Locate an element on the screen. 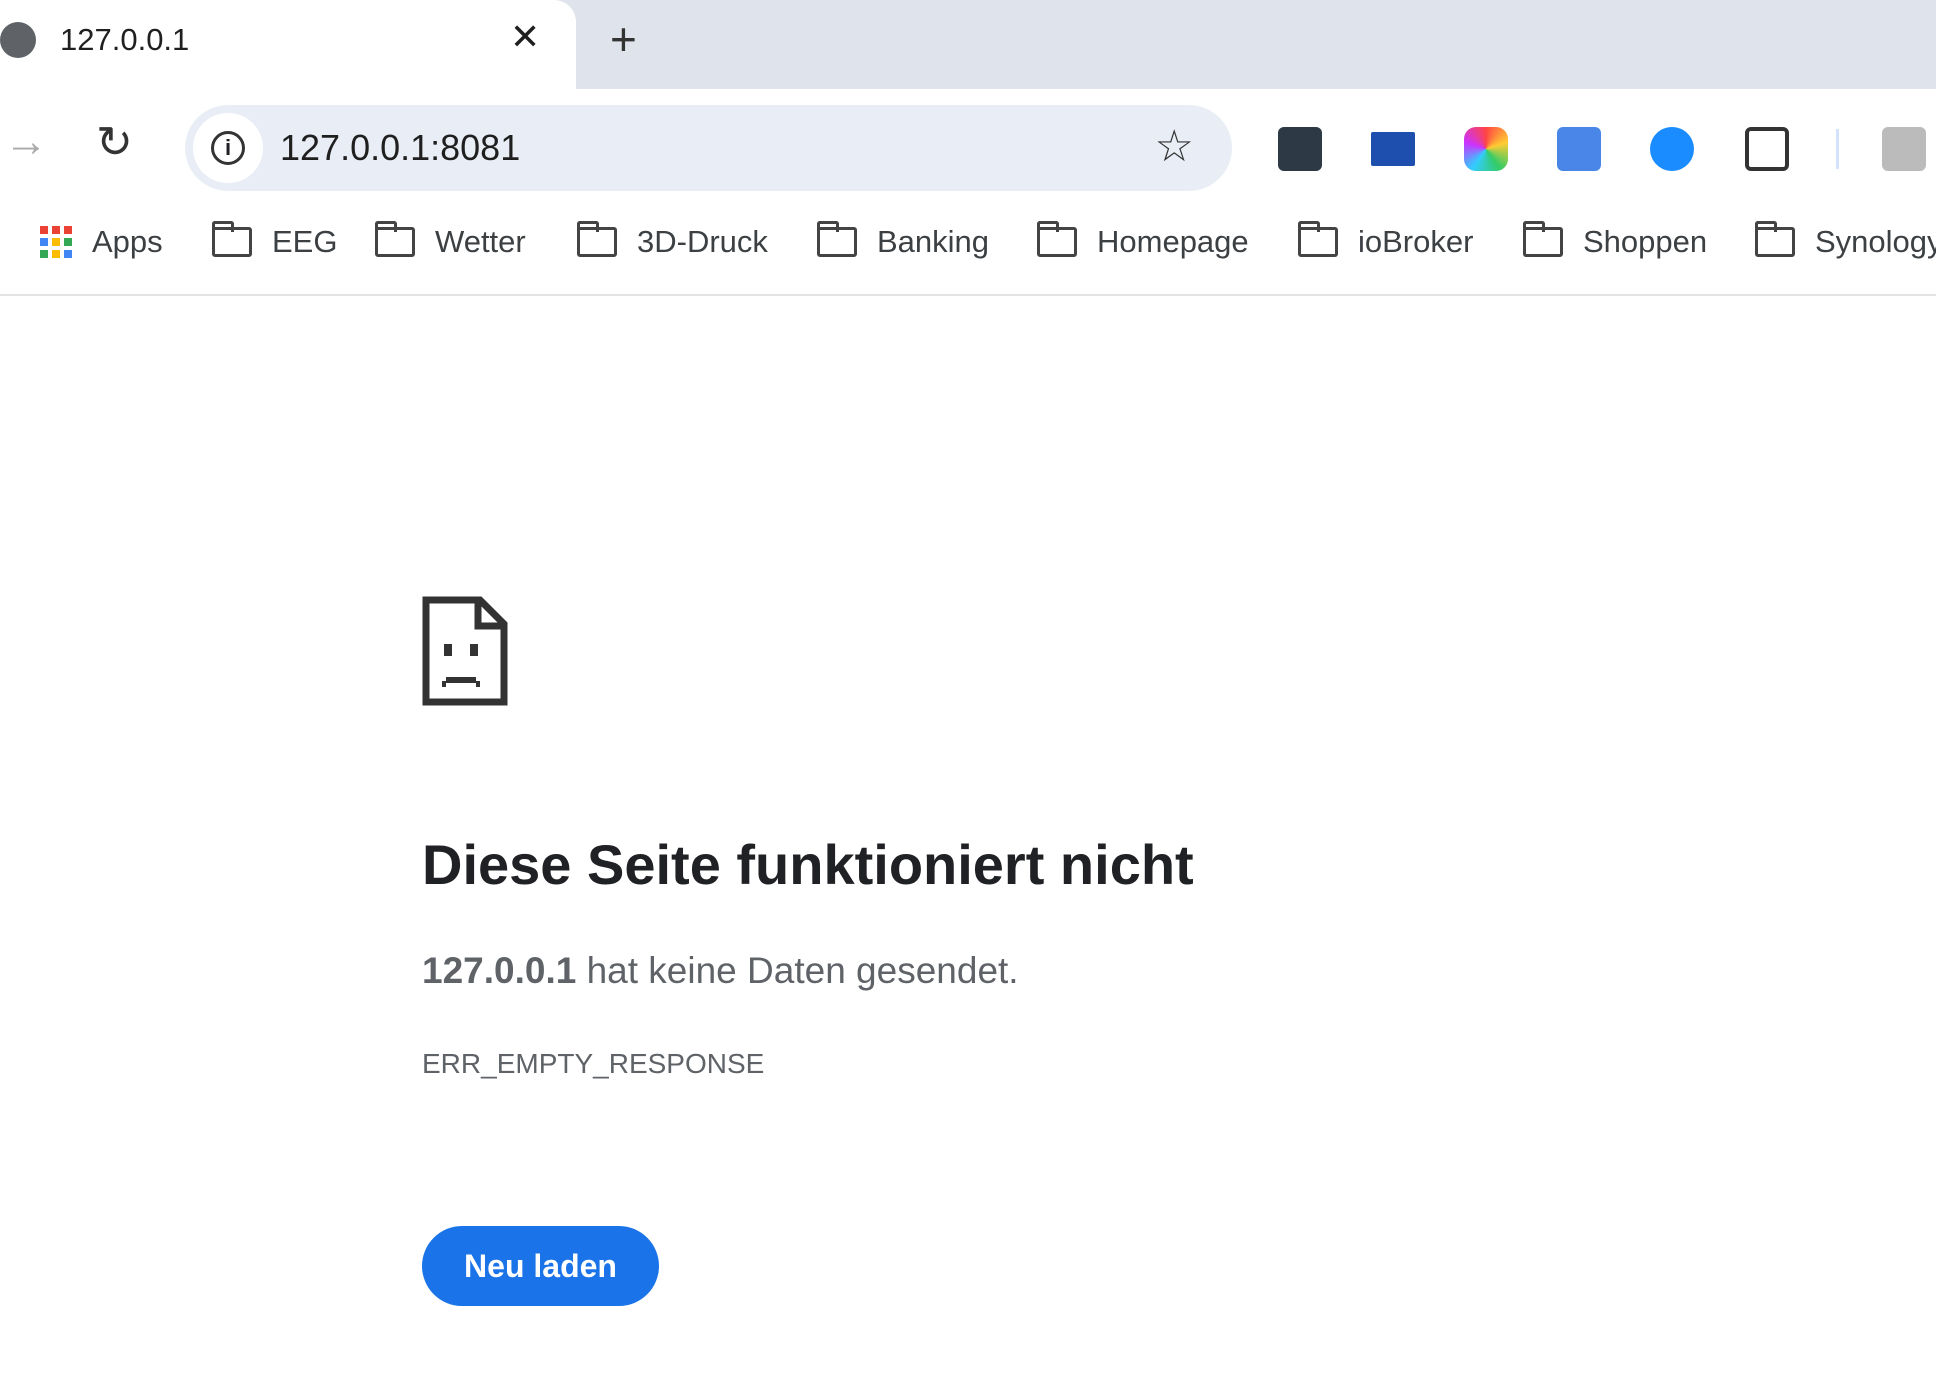  error-message-text: hat keine Daten gesendet. is located at coordinates (797, 970).